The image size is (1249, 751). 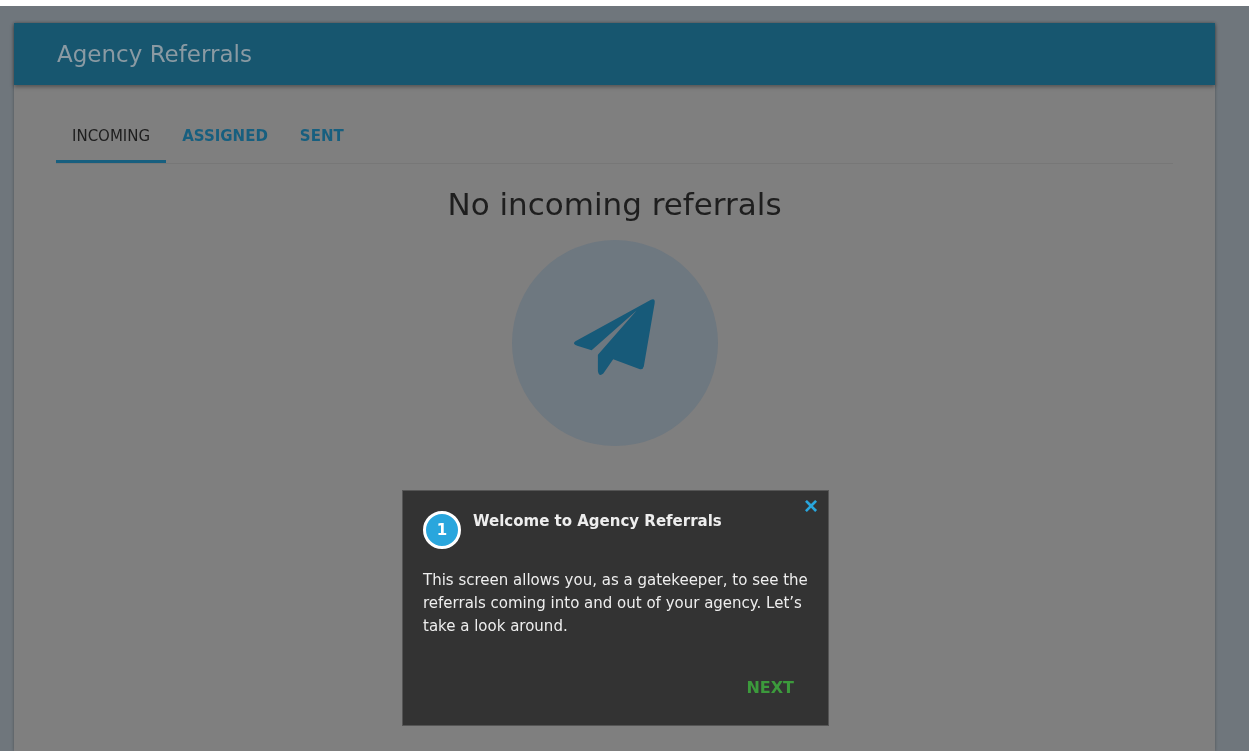 I want to click on next-button: NEXT, so click(x=770, y=687).